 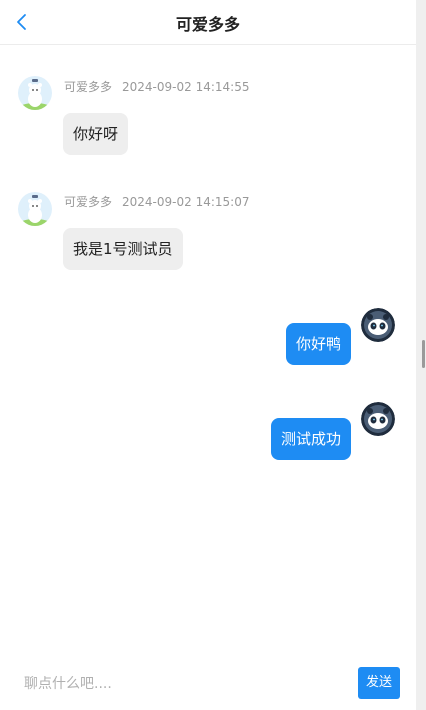 What do you see at coordinates (96, 134) in the screenshot?
I see `message-bubble-incoming: 你好呀` at bounding box center [96, 134].